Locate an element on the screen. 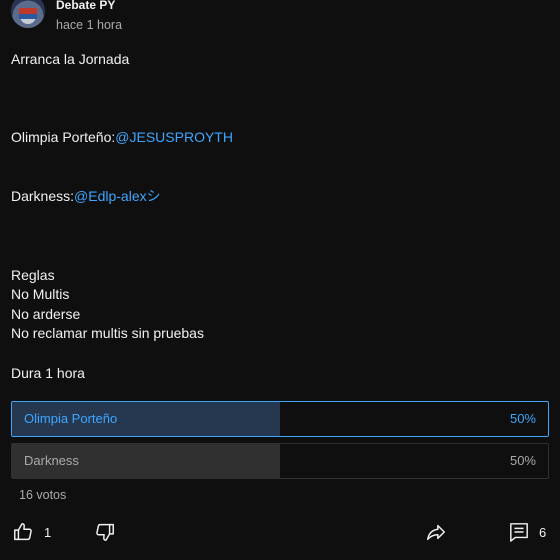  post-text-line: No arderse is located at coordinates (281, 315).